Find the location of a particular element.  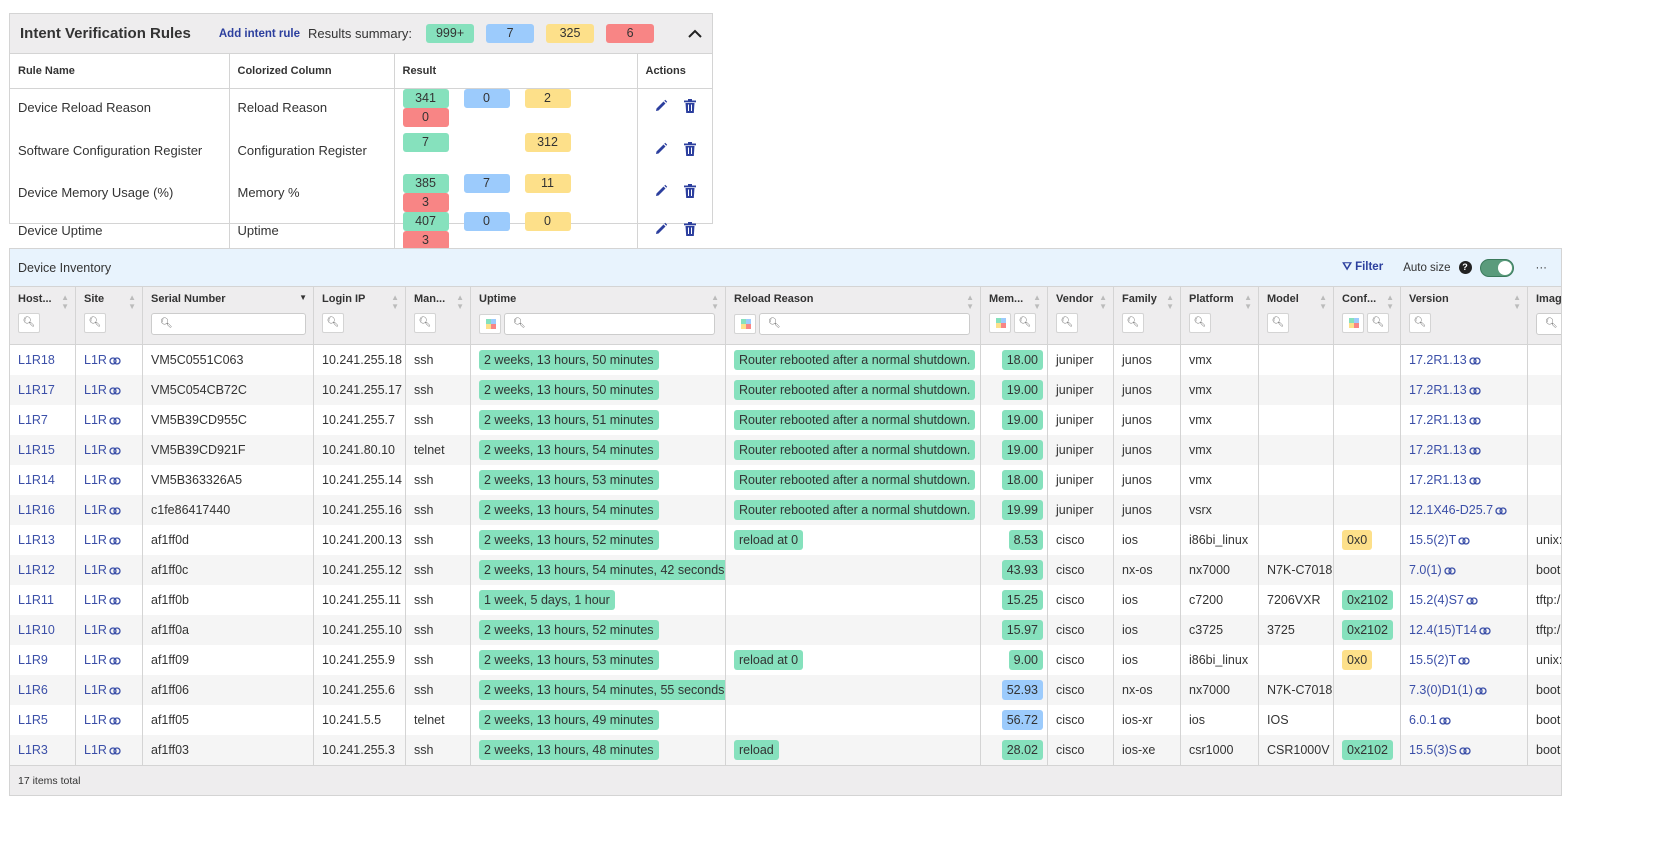

hostname-link: L1R12 is located at coordinates (36, 570).